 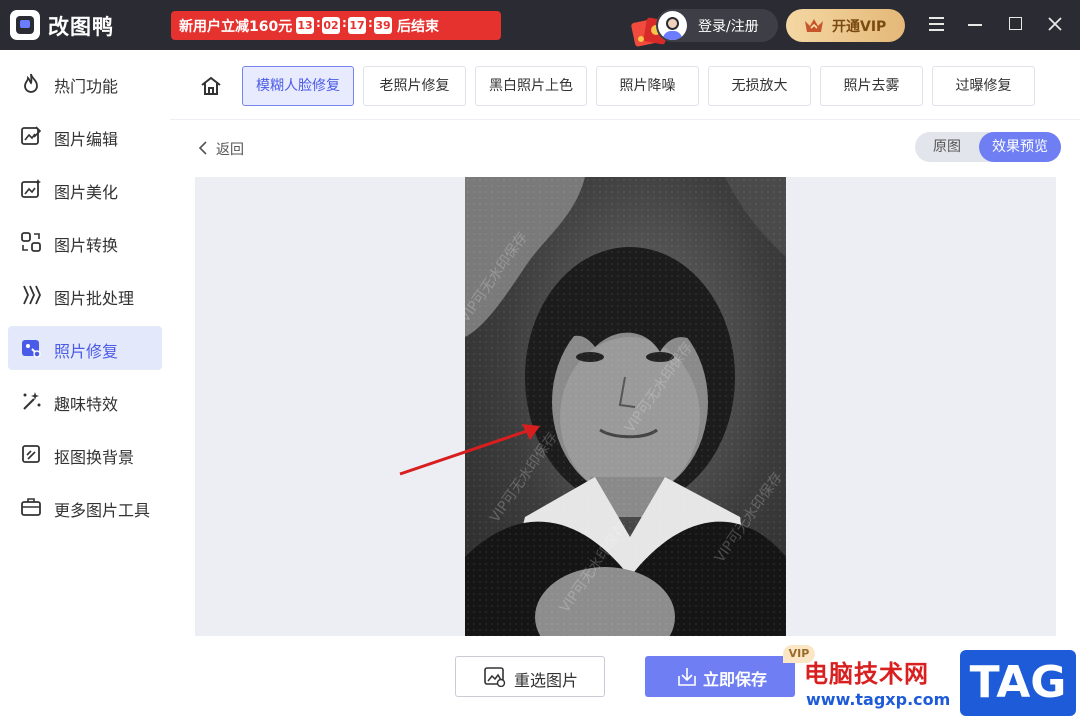 What do you see at coordinates (936, 24) in the screenshot?
I see `menu-icon` at bounding box center [936, 24].